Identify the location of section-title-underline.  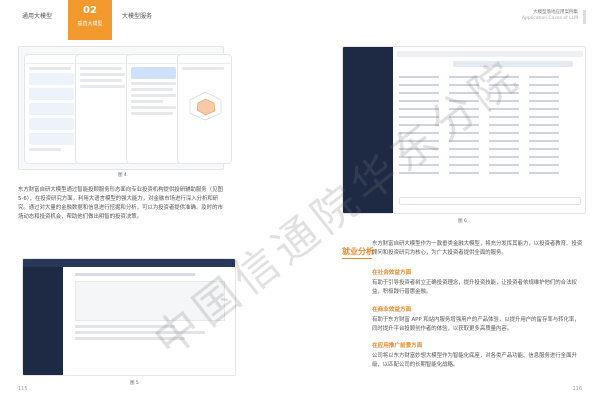
(357, 258).